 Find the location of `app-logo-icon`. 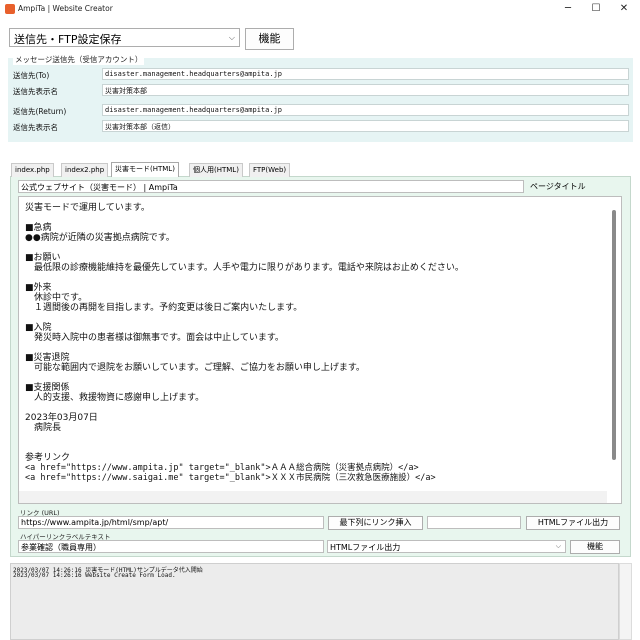

app-logo-icon is located at coordinates (10, 9).